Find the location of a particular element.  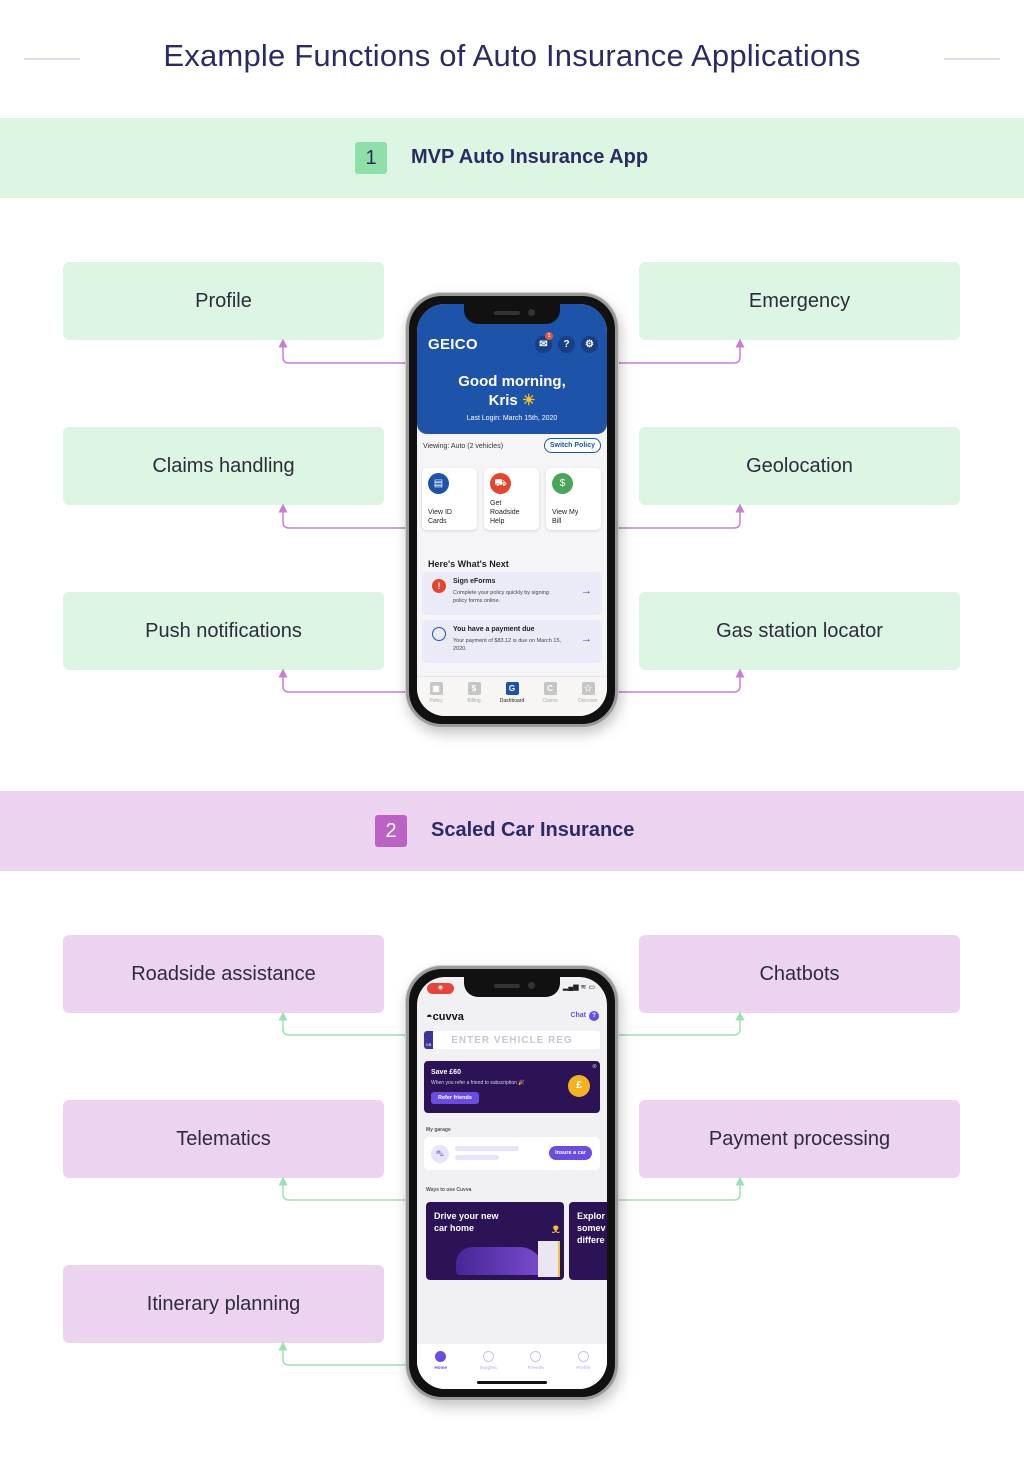

id-card-icon: ▤ is located at coordinates (438, 483).